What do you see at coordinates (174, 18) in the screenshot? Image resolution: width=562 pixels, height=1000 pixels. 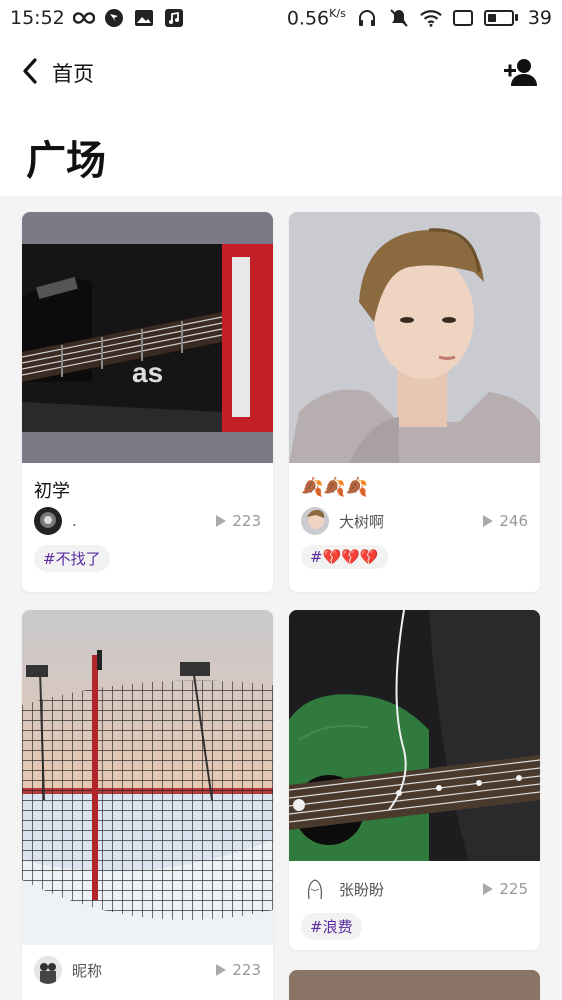 I see `music-icon` at bounding box center [174, 18].